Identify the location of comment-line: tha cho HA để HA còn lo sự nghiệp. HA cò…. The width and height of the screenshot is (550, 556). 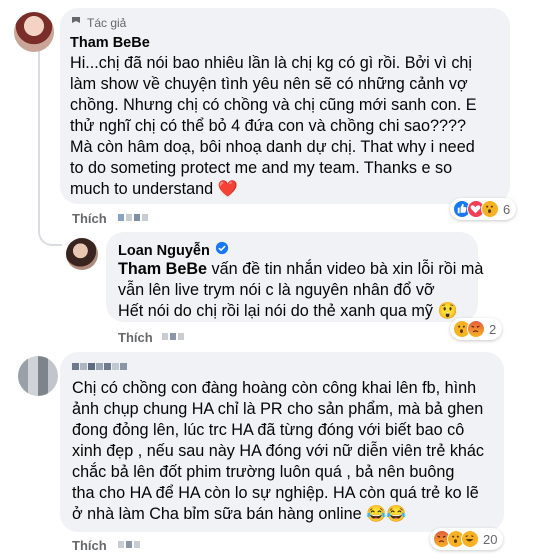
(275, 493).